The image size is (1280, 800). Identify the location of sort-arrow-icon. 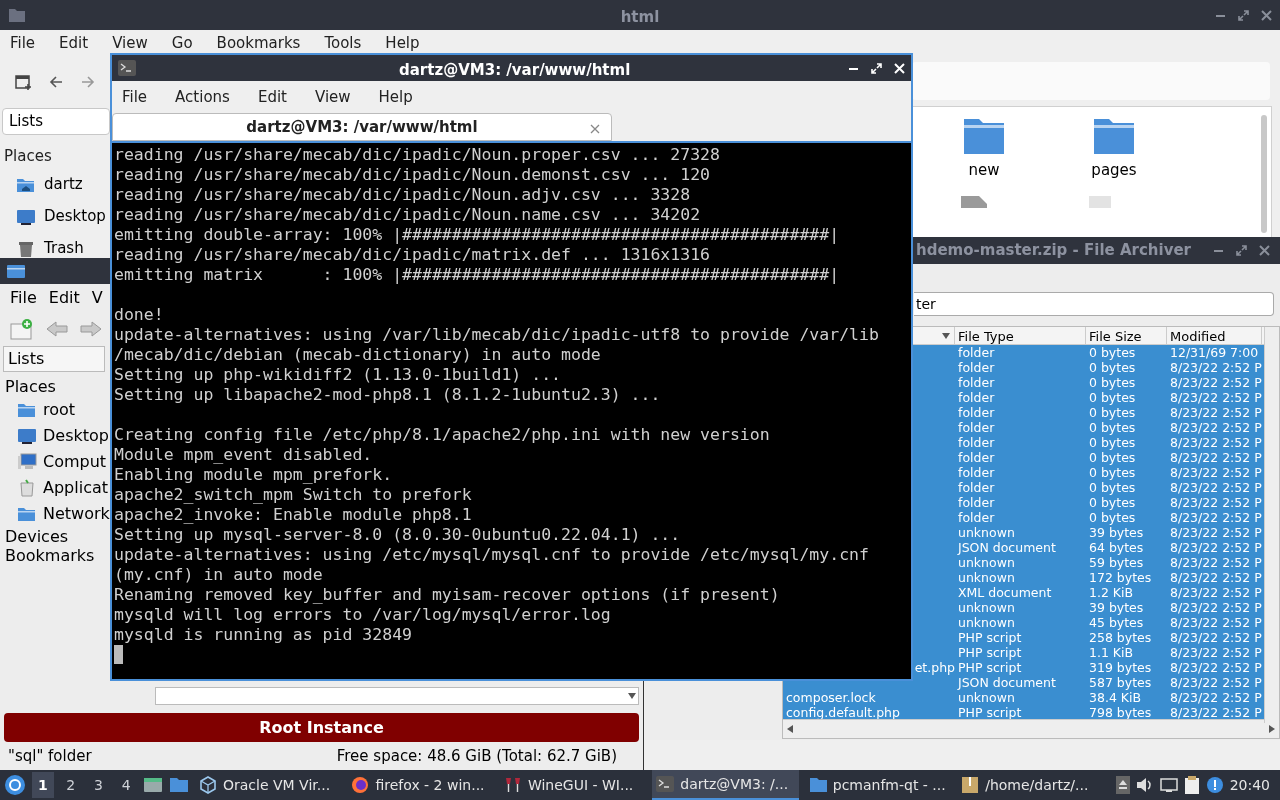
(946, 335).